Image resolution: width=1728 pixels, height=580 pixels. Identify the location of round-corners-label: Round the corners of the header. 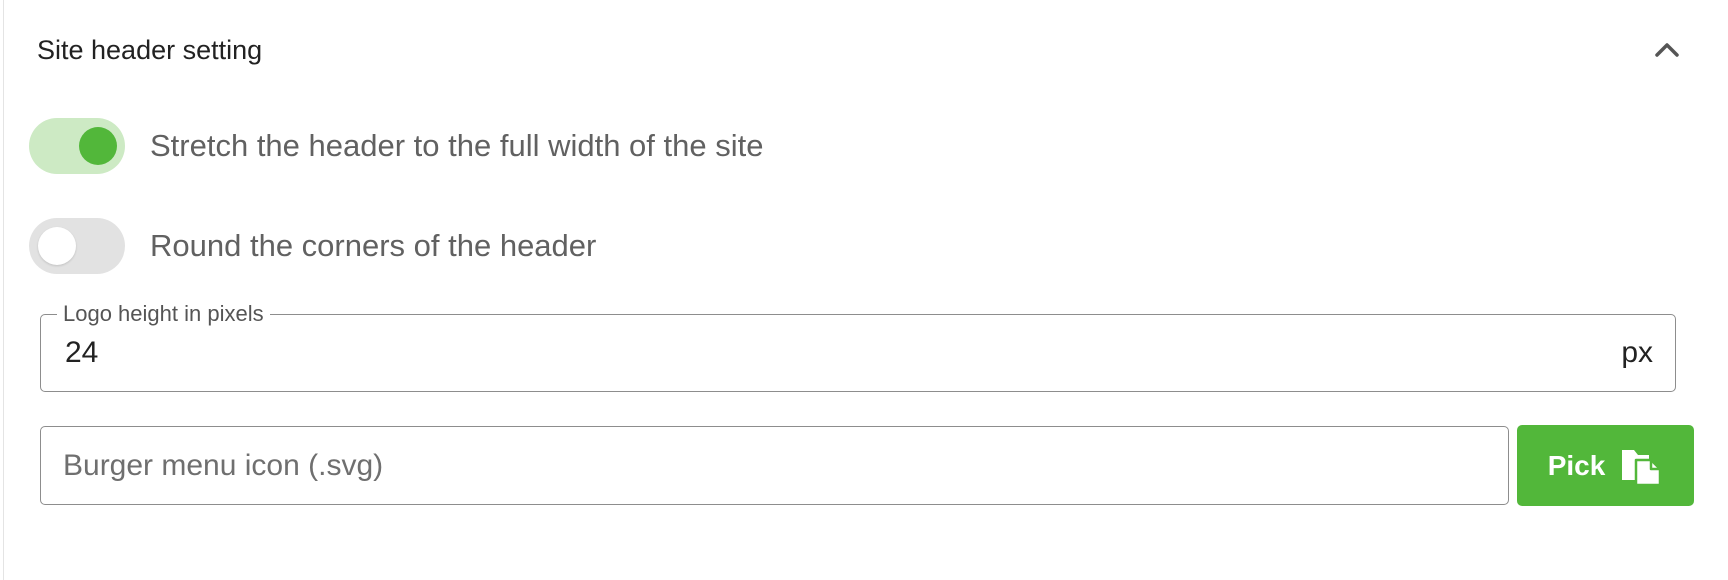
(373, 245).